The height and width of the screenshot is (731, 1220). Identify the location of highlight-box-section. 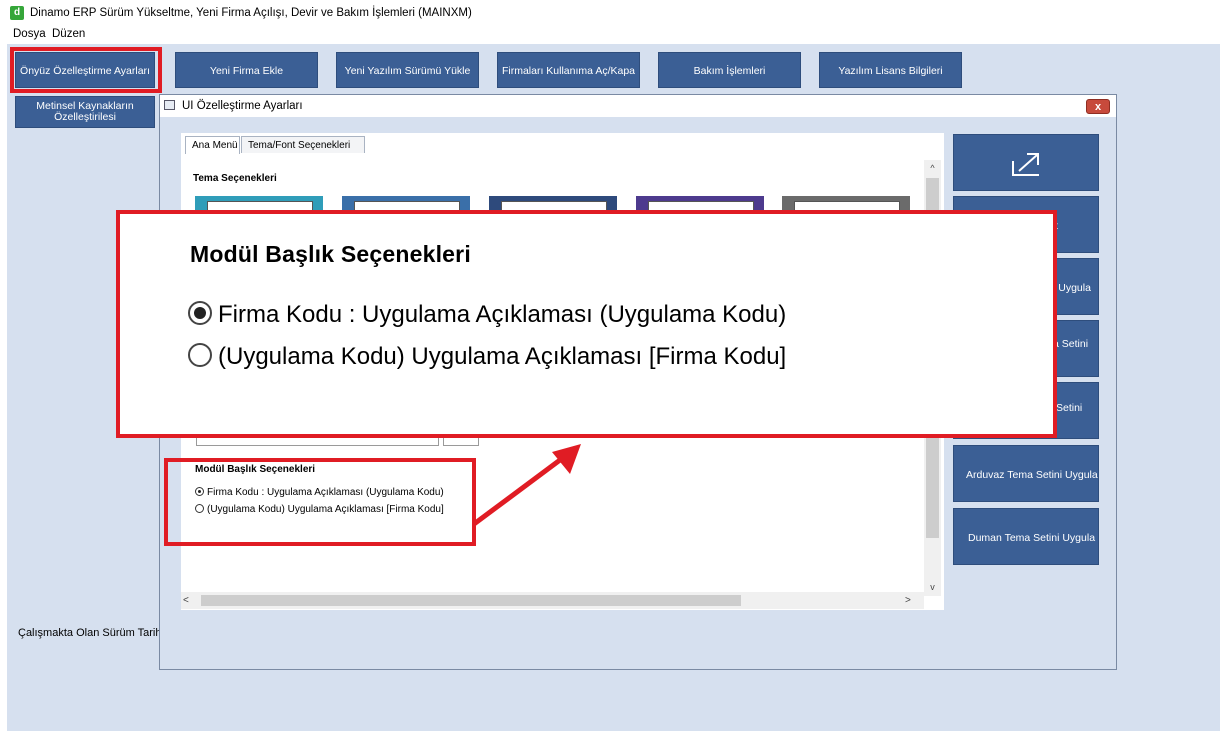
(320, 502).